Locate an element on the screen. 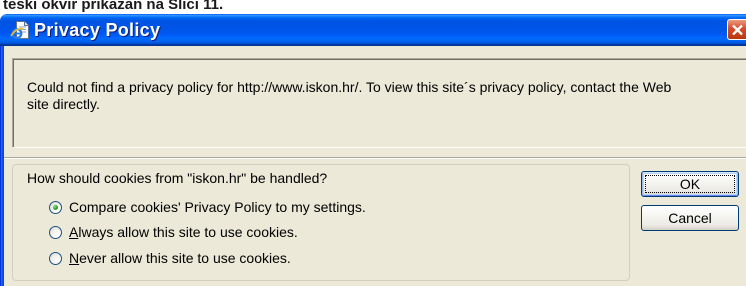  close-button is located at coordinates (736, 29).